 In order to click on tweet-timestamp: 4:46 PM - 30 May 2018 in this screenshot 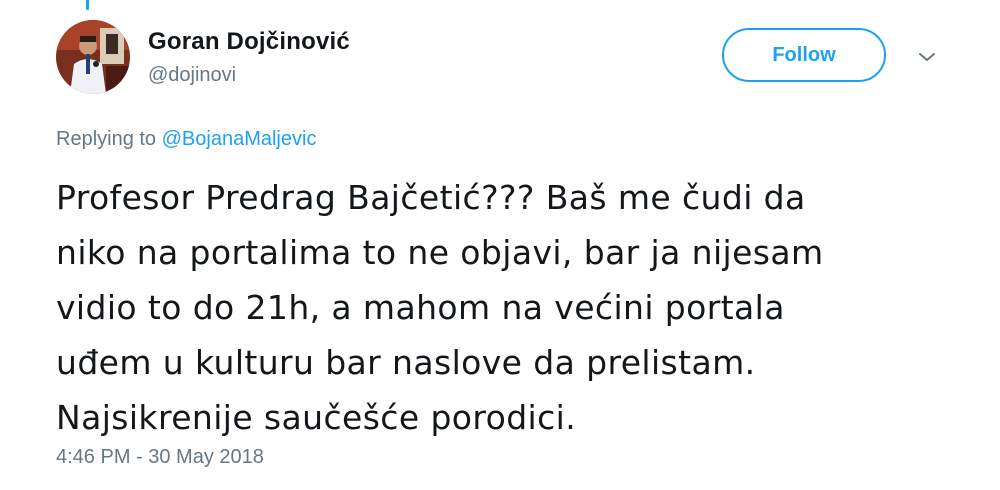, I will do `click(160, 457)`.